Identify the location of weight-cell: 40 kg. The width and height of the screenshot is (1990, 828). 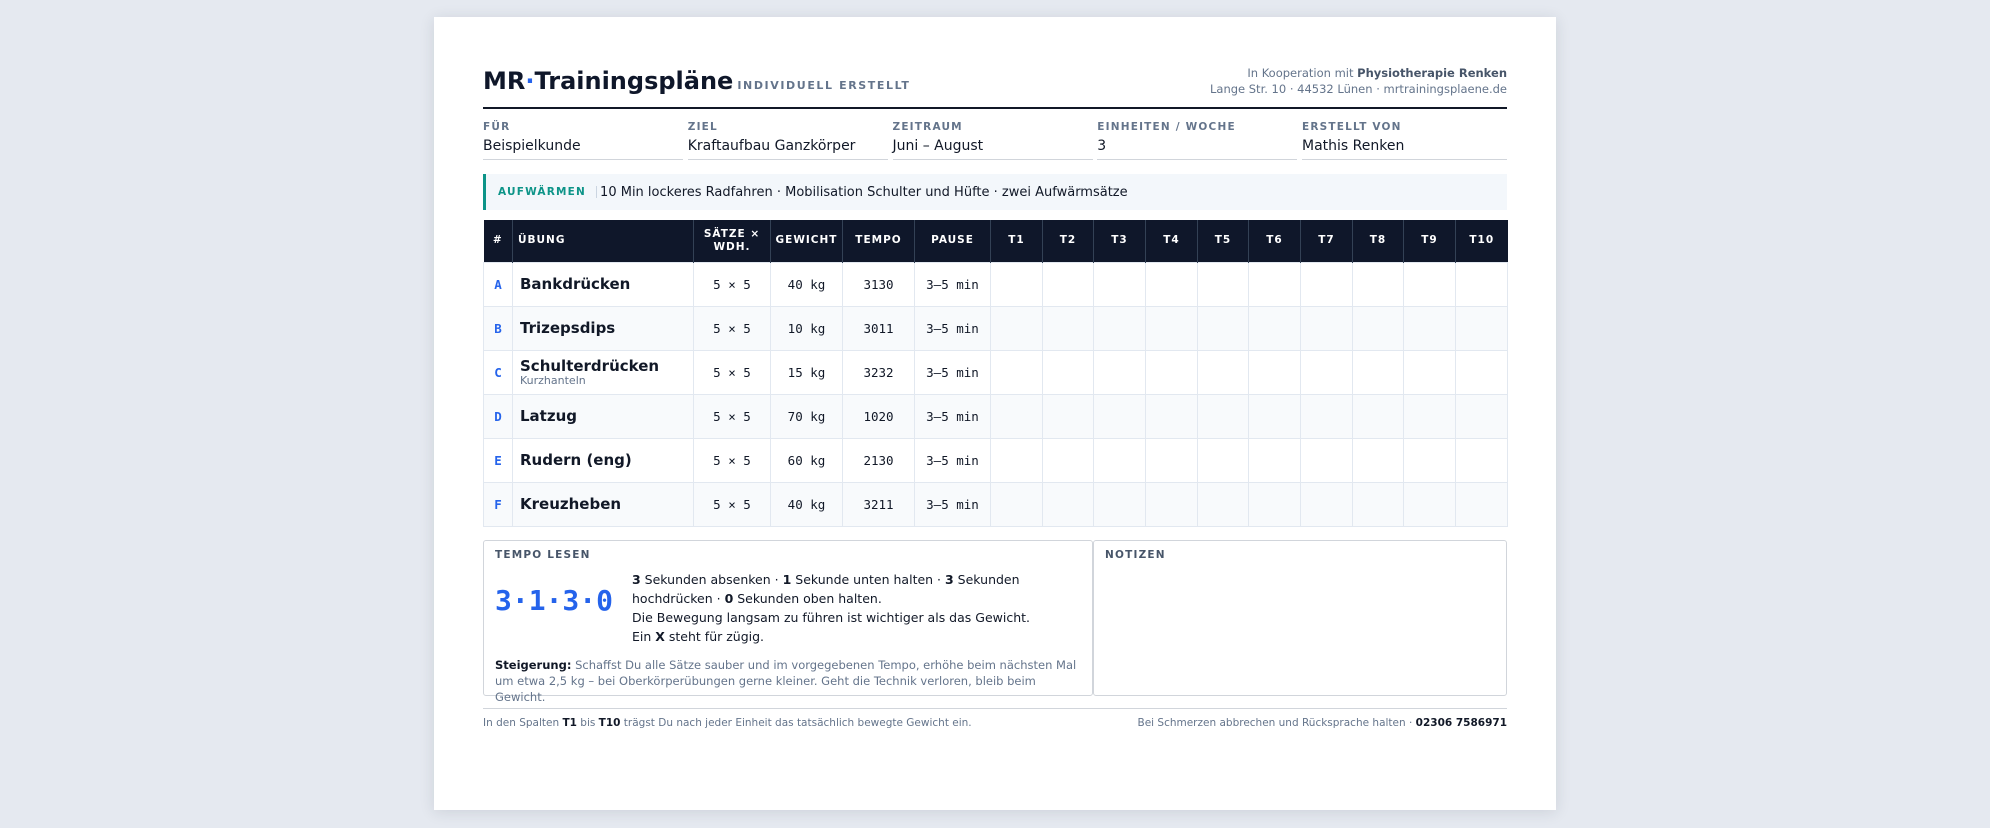
(806, 504).